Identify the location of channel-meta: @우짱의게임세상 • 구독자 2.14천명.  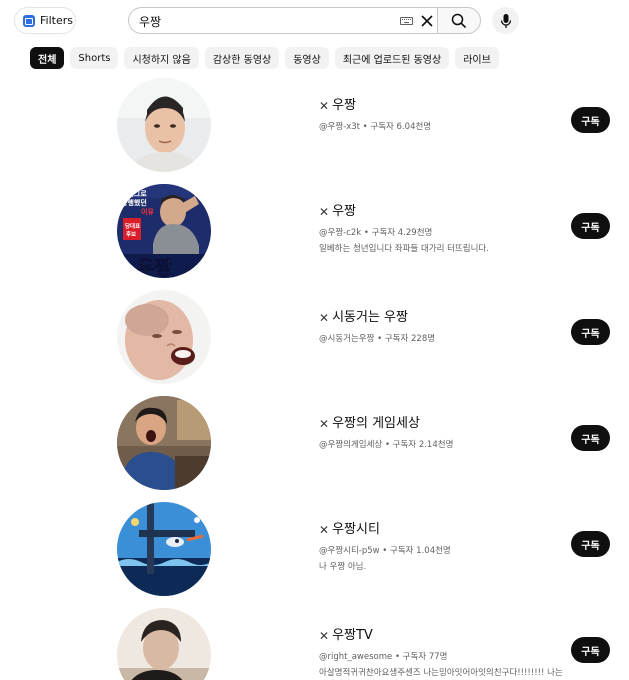
(386, 445).